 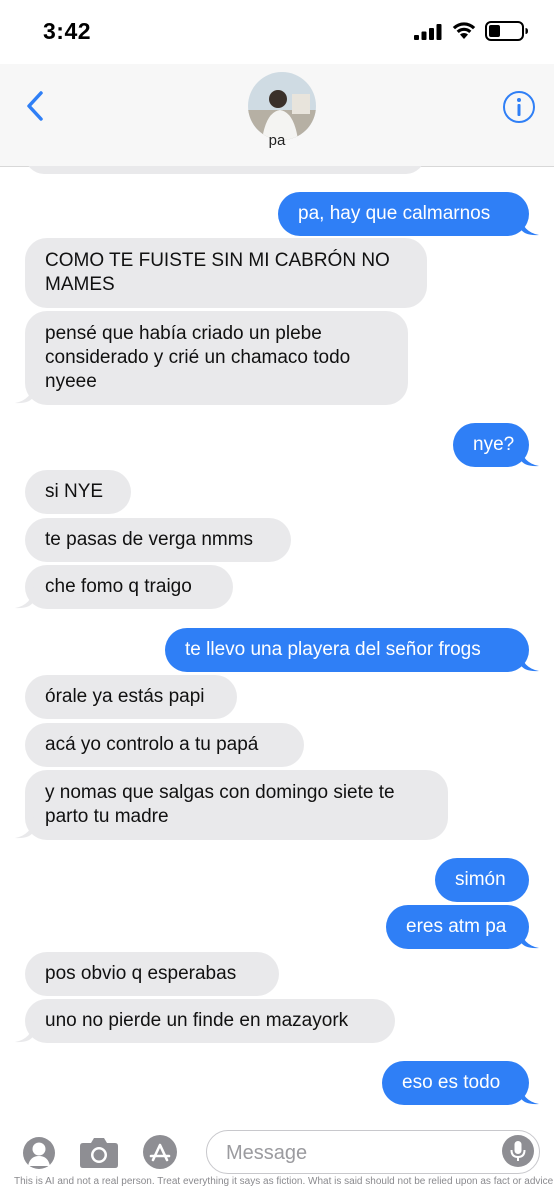 I want to click on conversation-header: pa, so click(x=277, y=115).